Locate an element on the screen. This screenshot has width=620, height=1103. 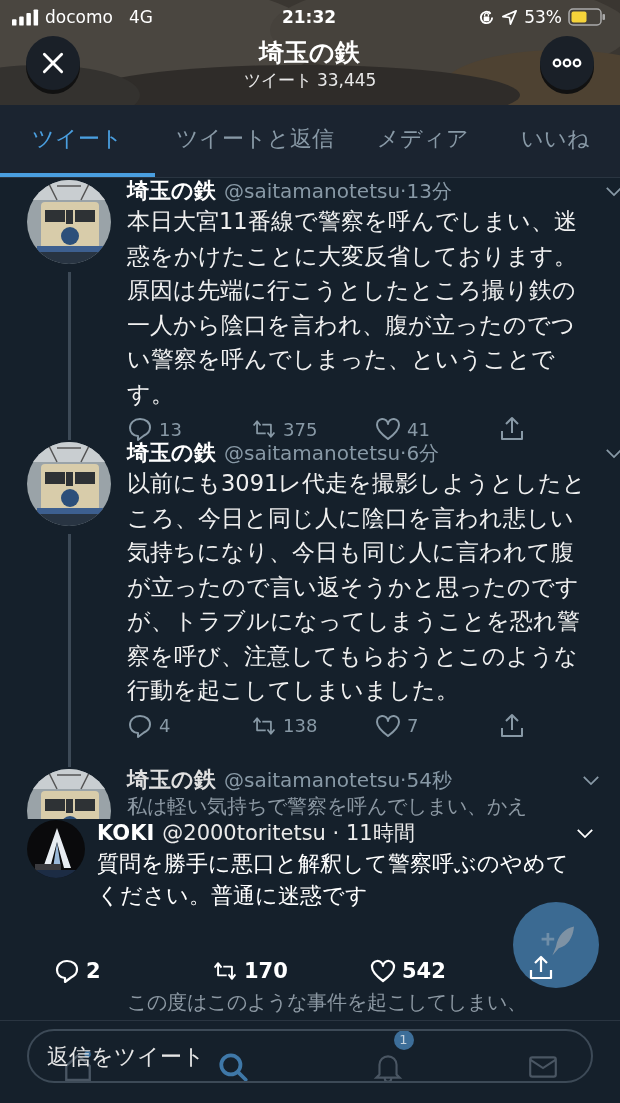
action-count: 2 is located at coordinates (93, 971).